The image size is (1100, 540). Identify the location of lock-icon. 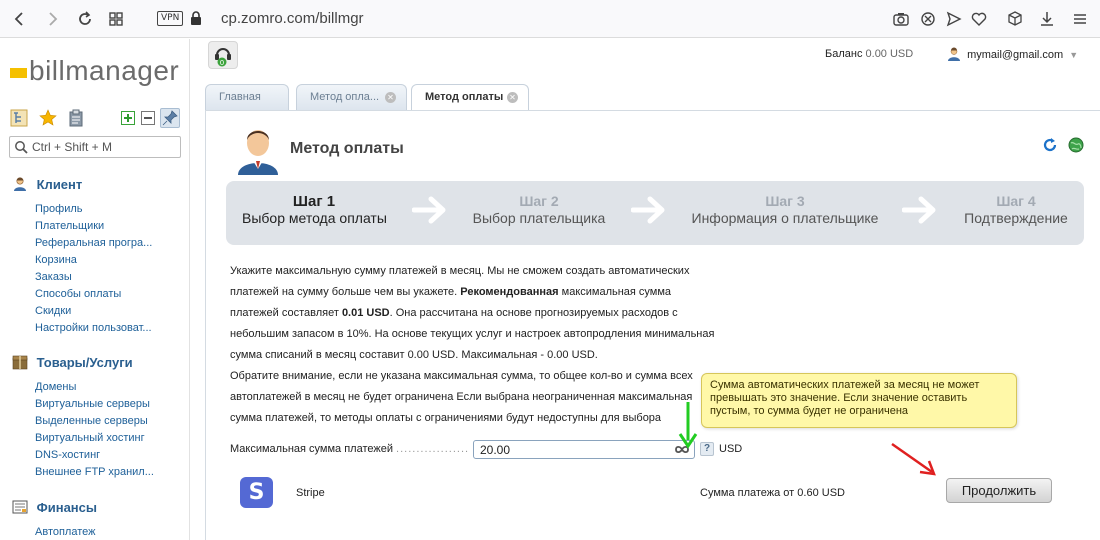
(196, 18).